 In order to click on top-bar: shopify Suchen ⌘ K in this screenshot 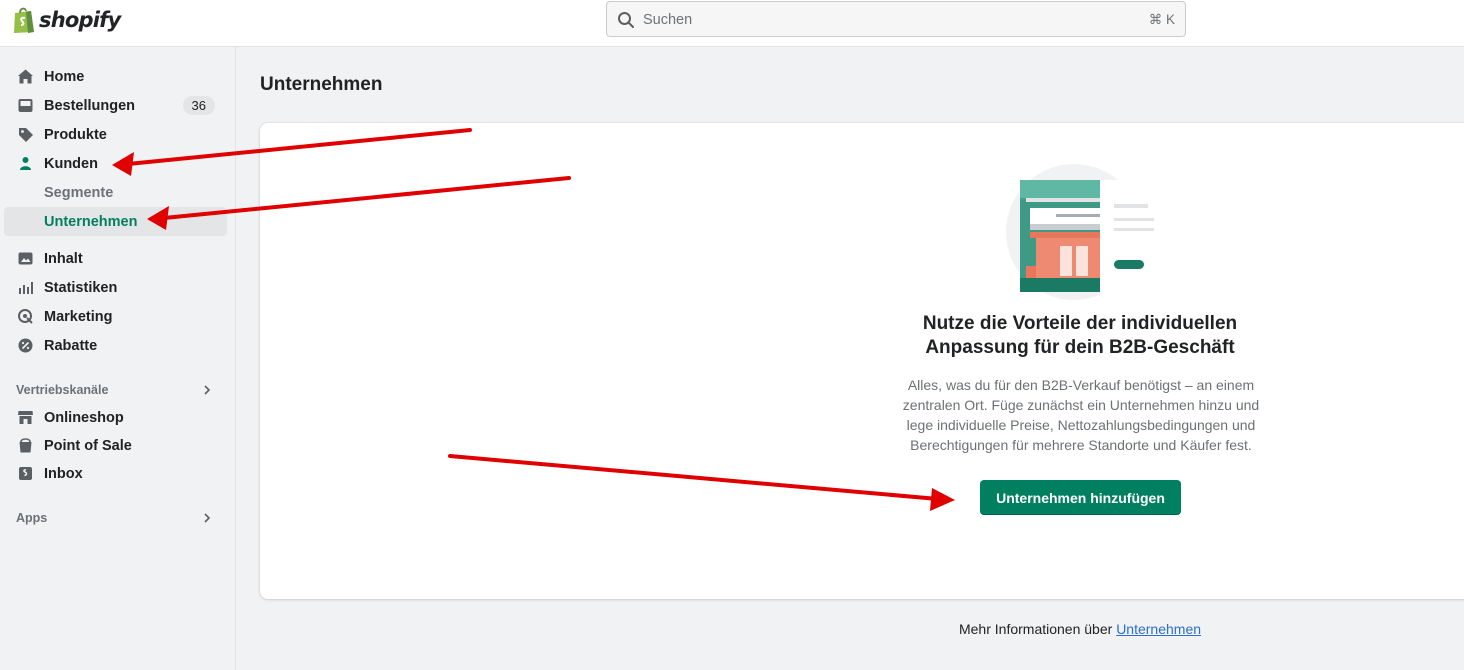, I will do `click(732, 23)`.